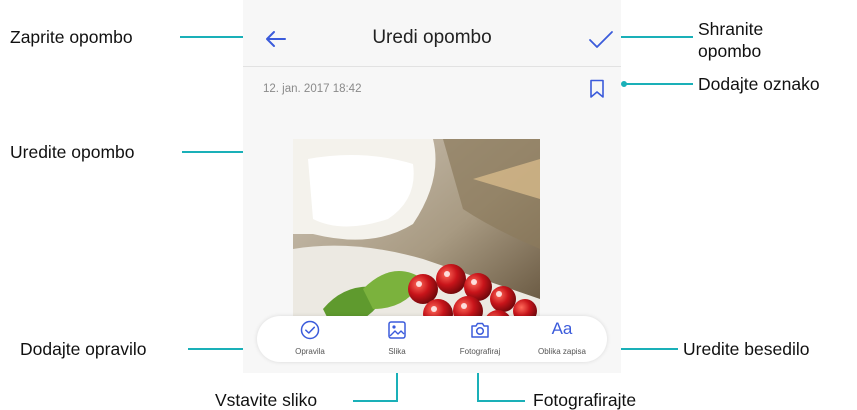 The image size is (857, 410). Describe the element at coordinates (312, 89) in the screenshot. I see `note-timestamp: 12. jan. 2017 18:42` at that location.